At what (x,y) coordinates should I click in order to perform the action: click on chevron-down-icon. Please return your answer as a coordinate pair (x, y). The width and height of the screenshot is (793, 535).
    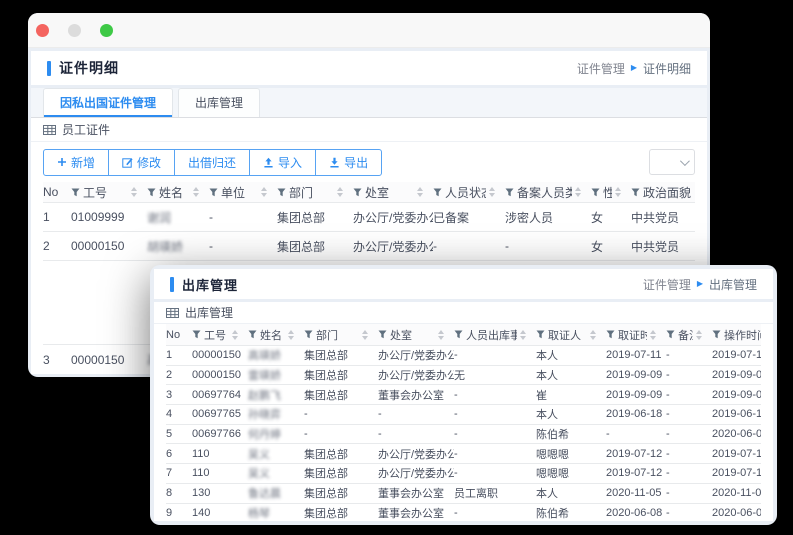
    Looking at the image, I should click on (684, 160).